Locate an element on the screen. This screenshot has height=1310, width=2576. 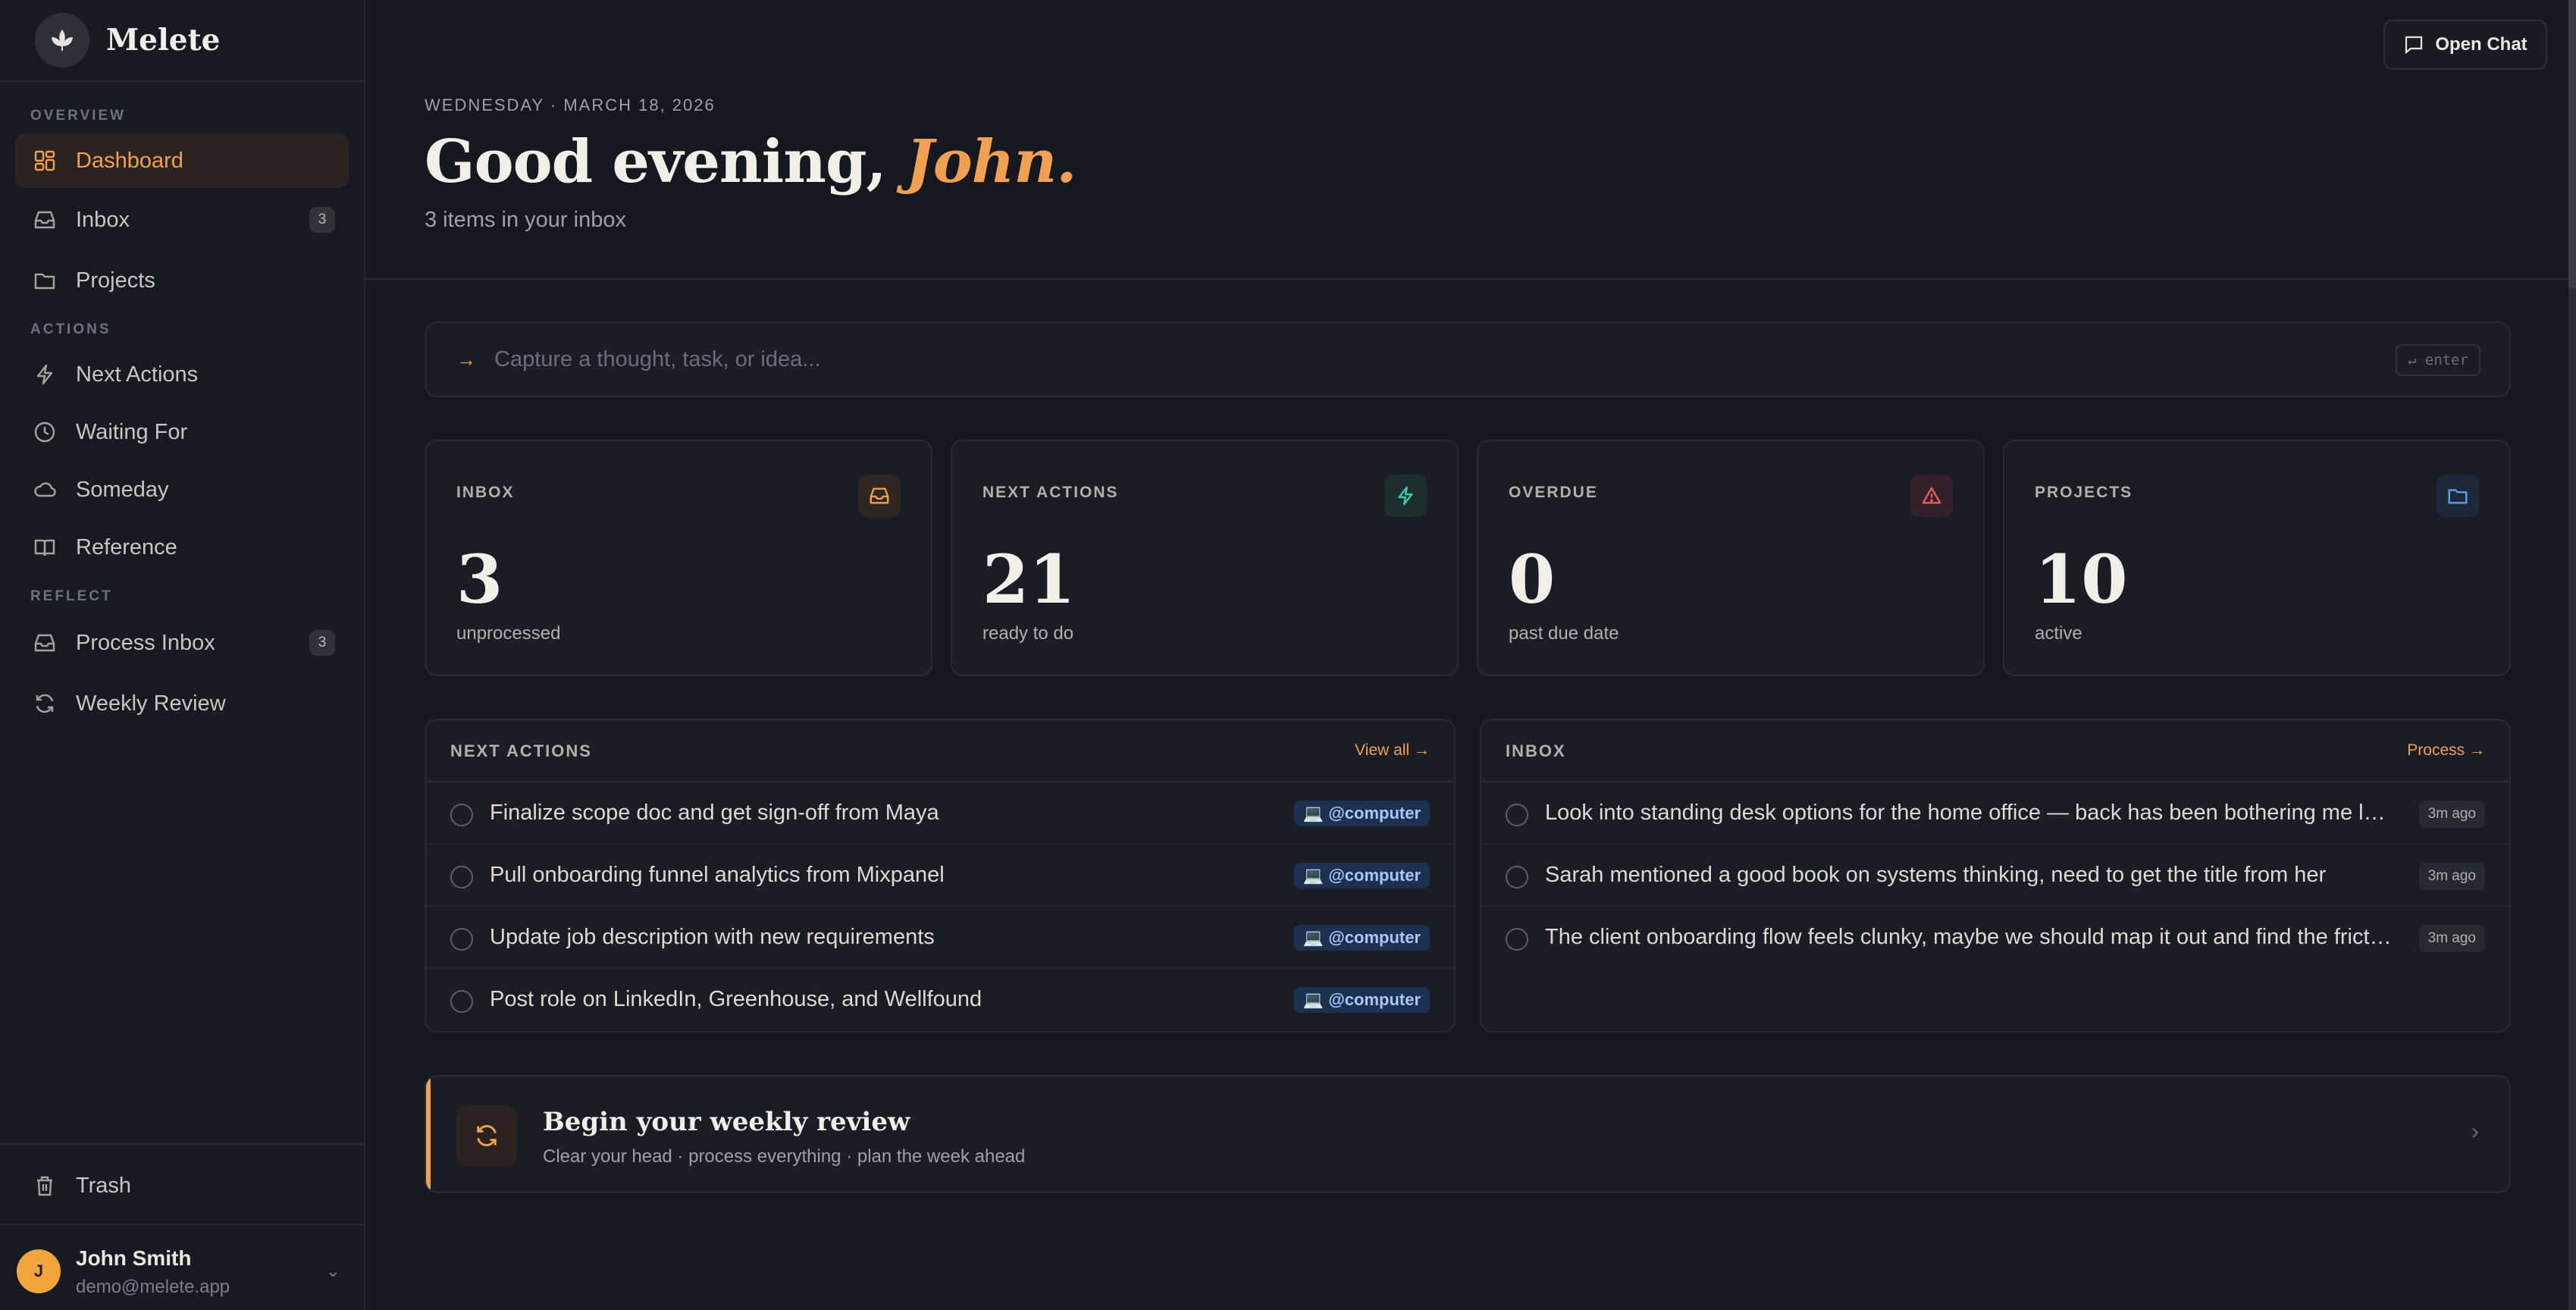
sidebar-item-label: Someday is located at coordinates (122, 489).